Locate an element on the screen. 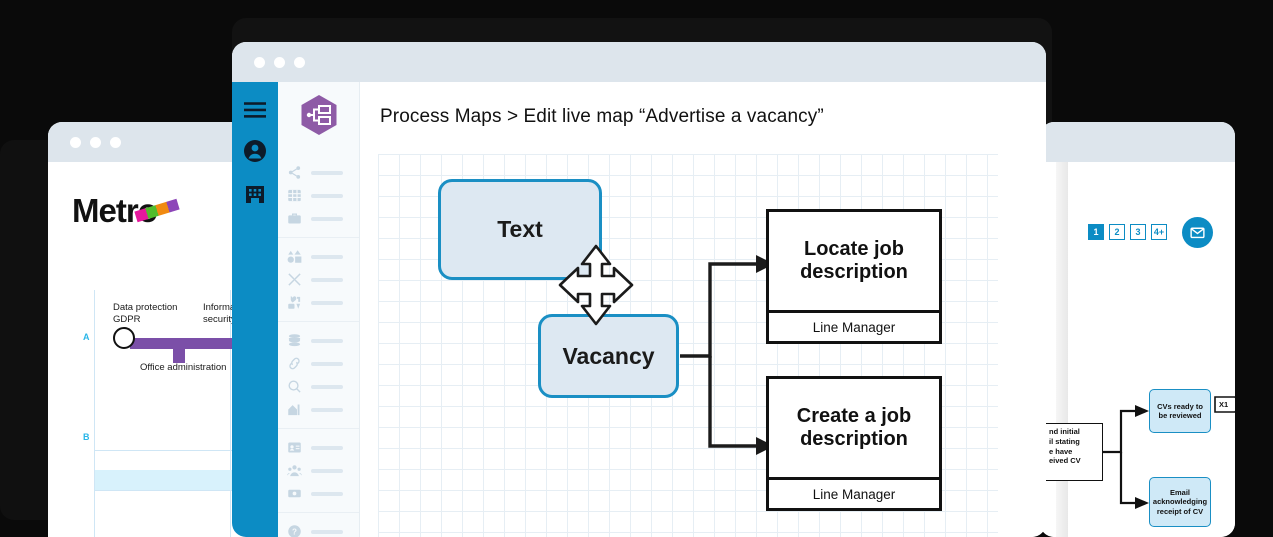 The height and width of the screenshot is (537, 1273). titlebar-main is located at coordinates (639, 62).